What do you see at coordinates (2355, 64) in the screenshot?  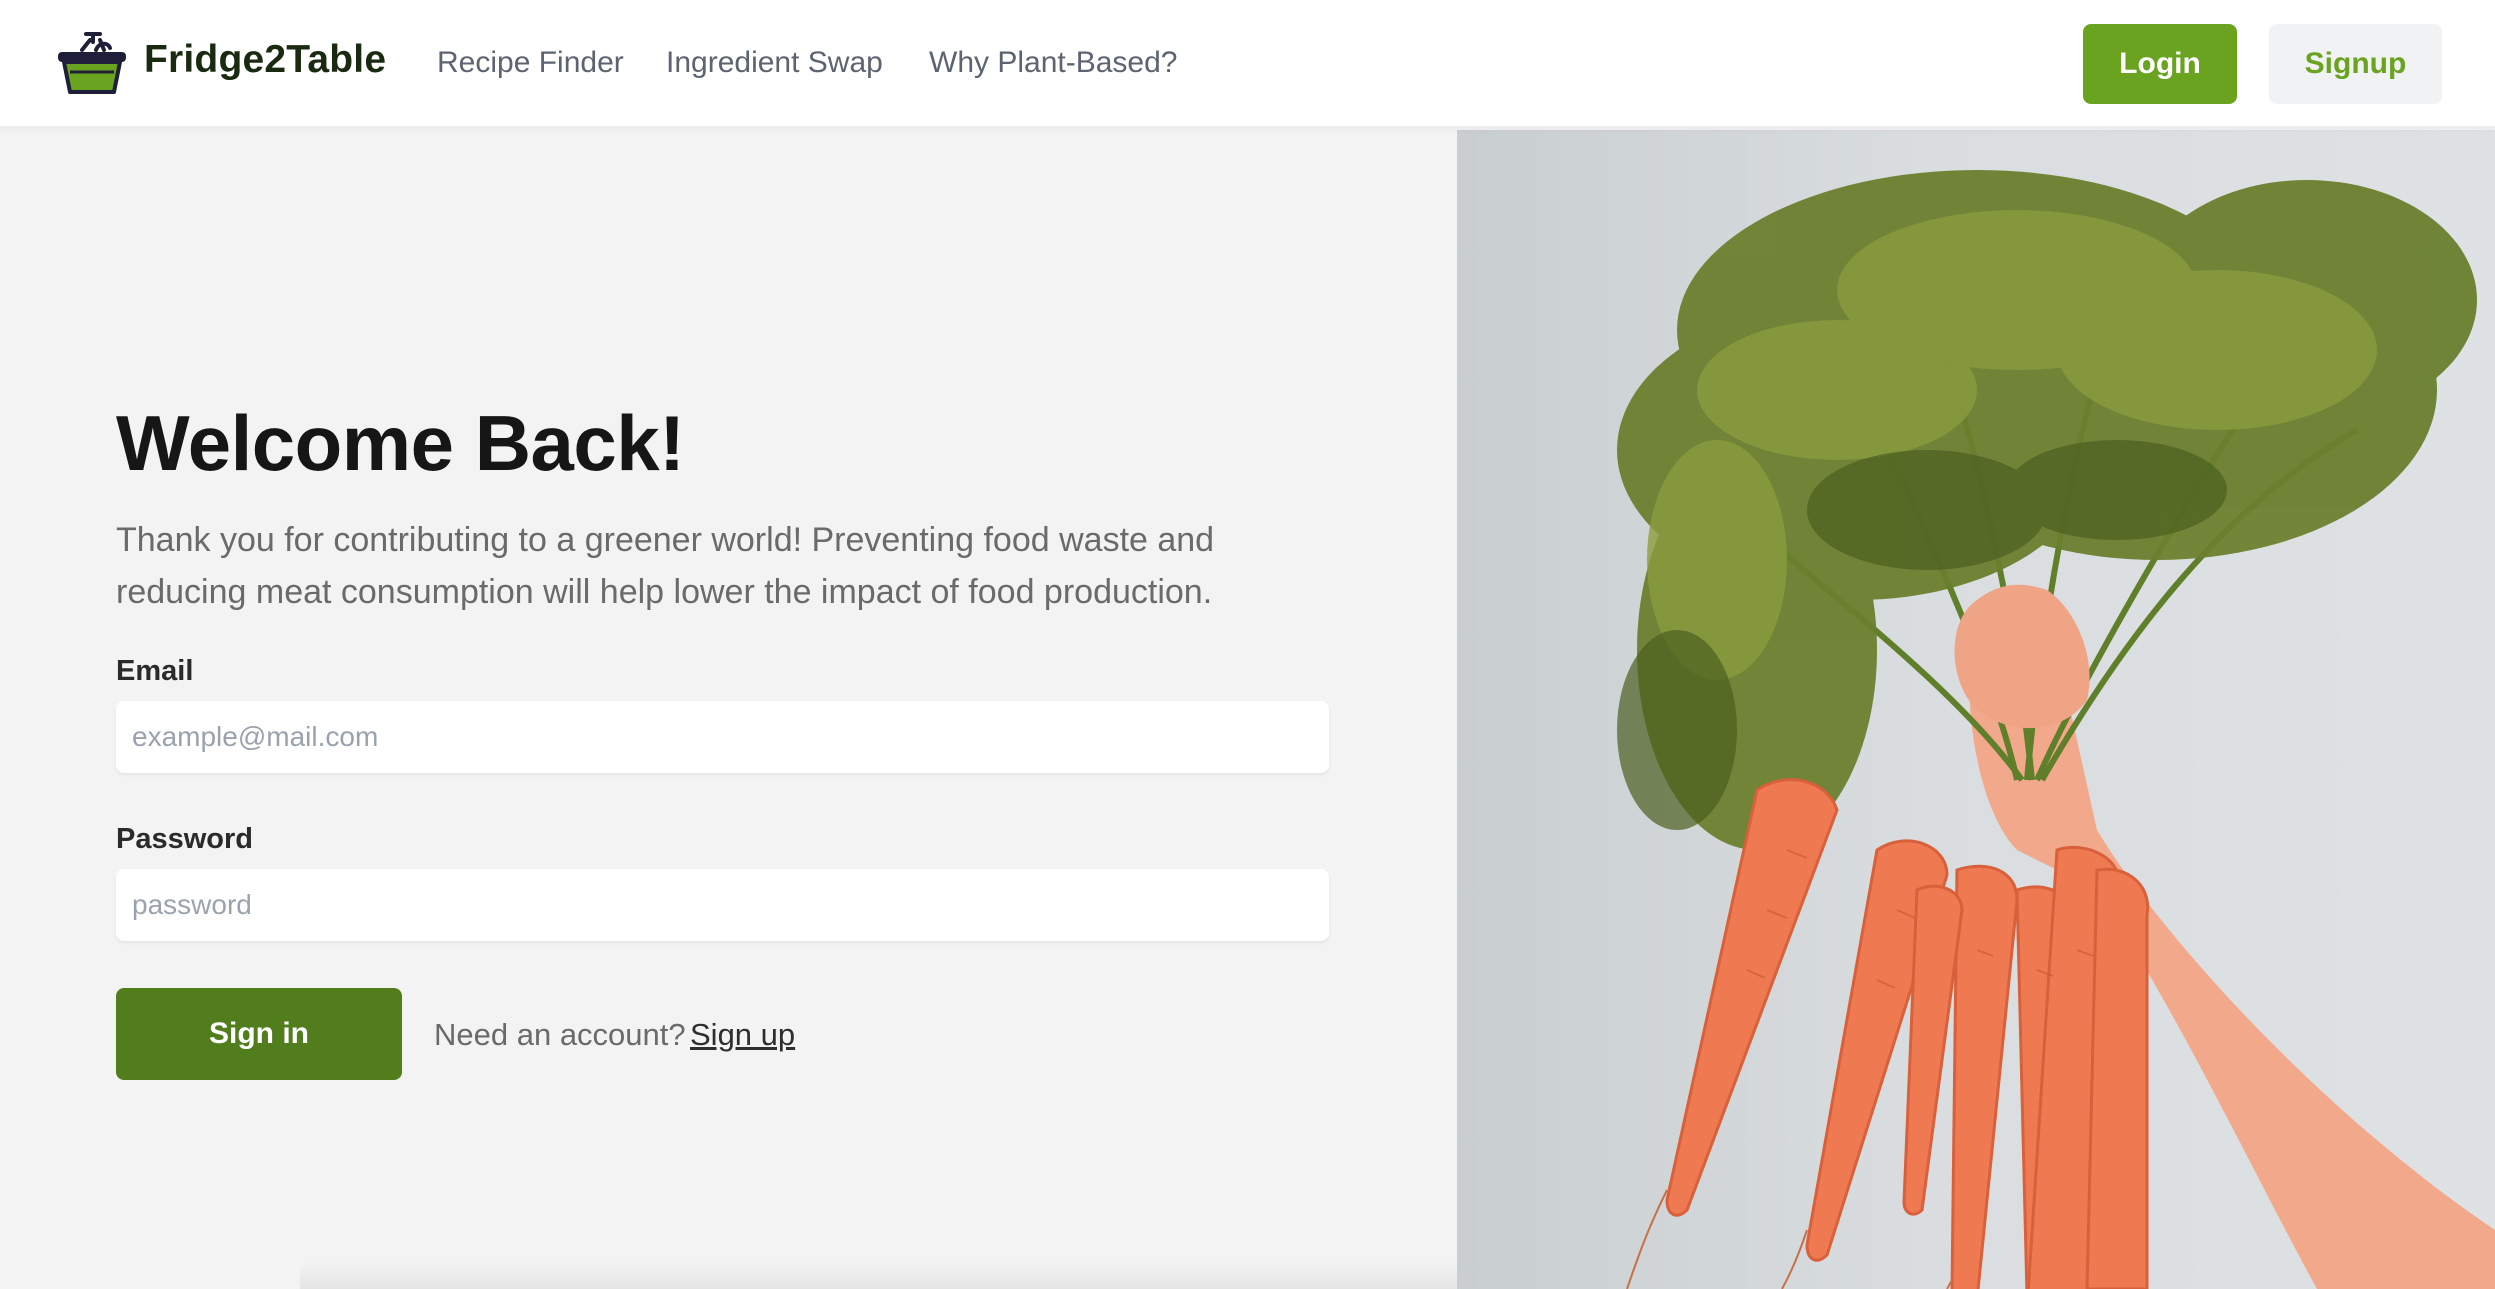 I see `signup-button: Signup` at bounding box center [2355, 64].